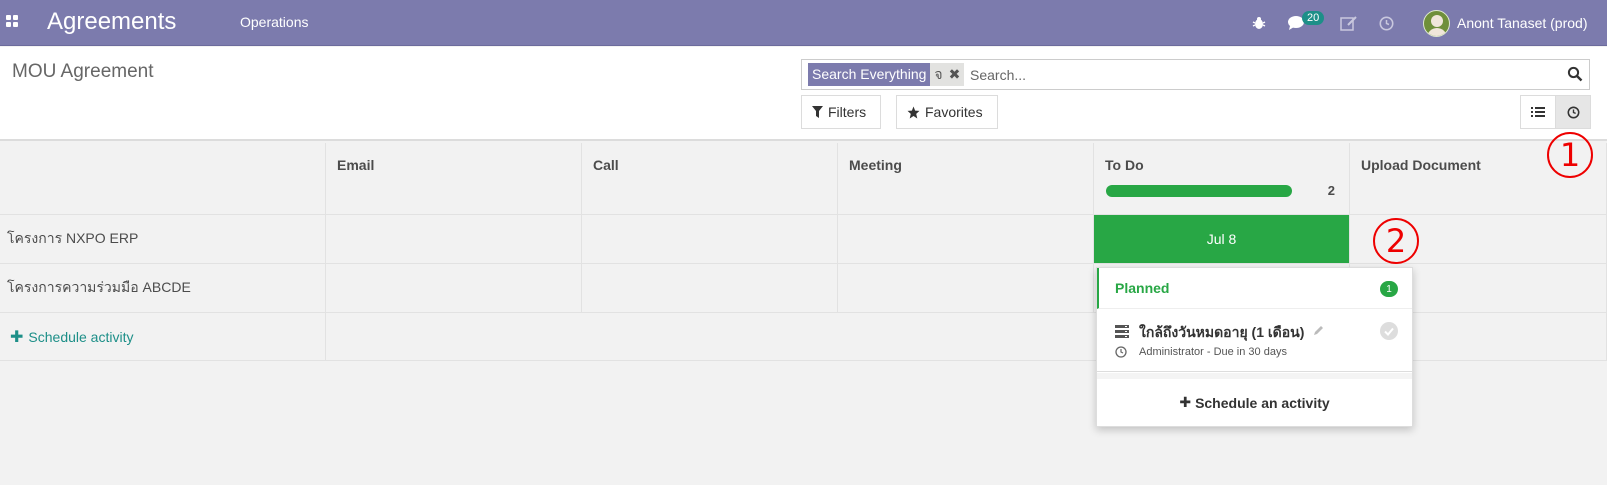 The width and height of the screenshot is (1607, 485). What do you see at coordinates (1259, 23) in the screenshot?
I see `debug-bug-icon` at bounding box center [1259, 23].